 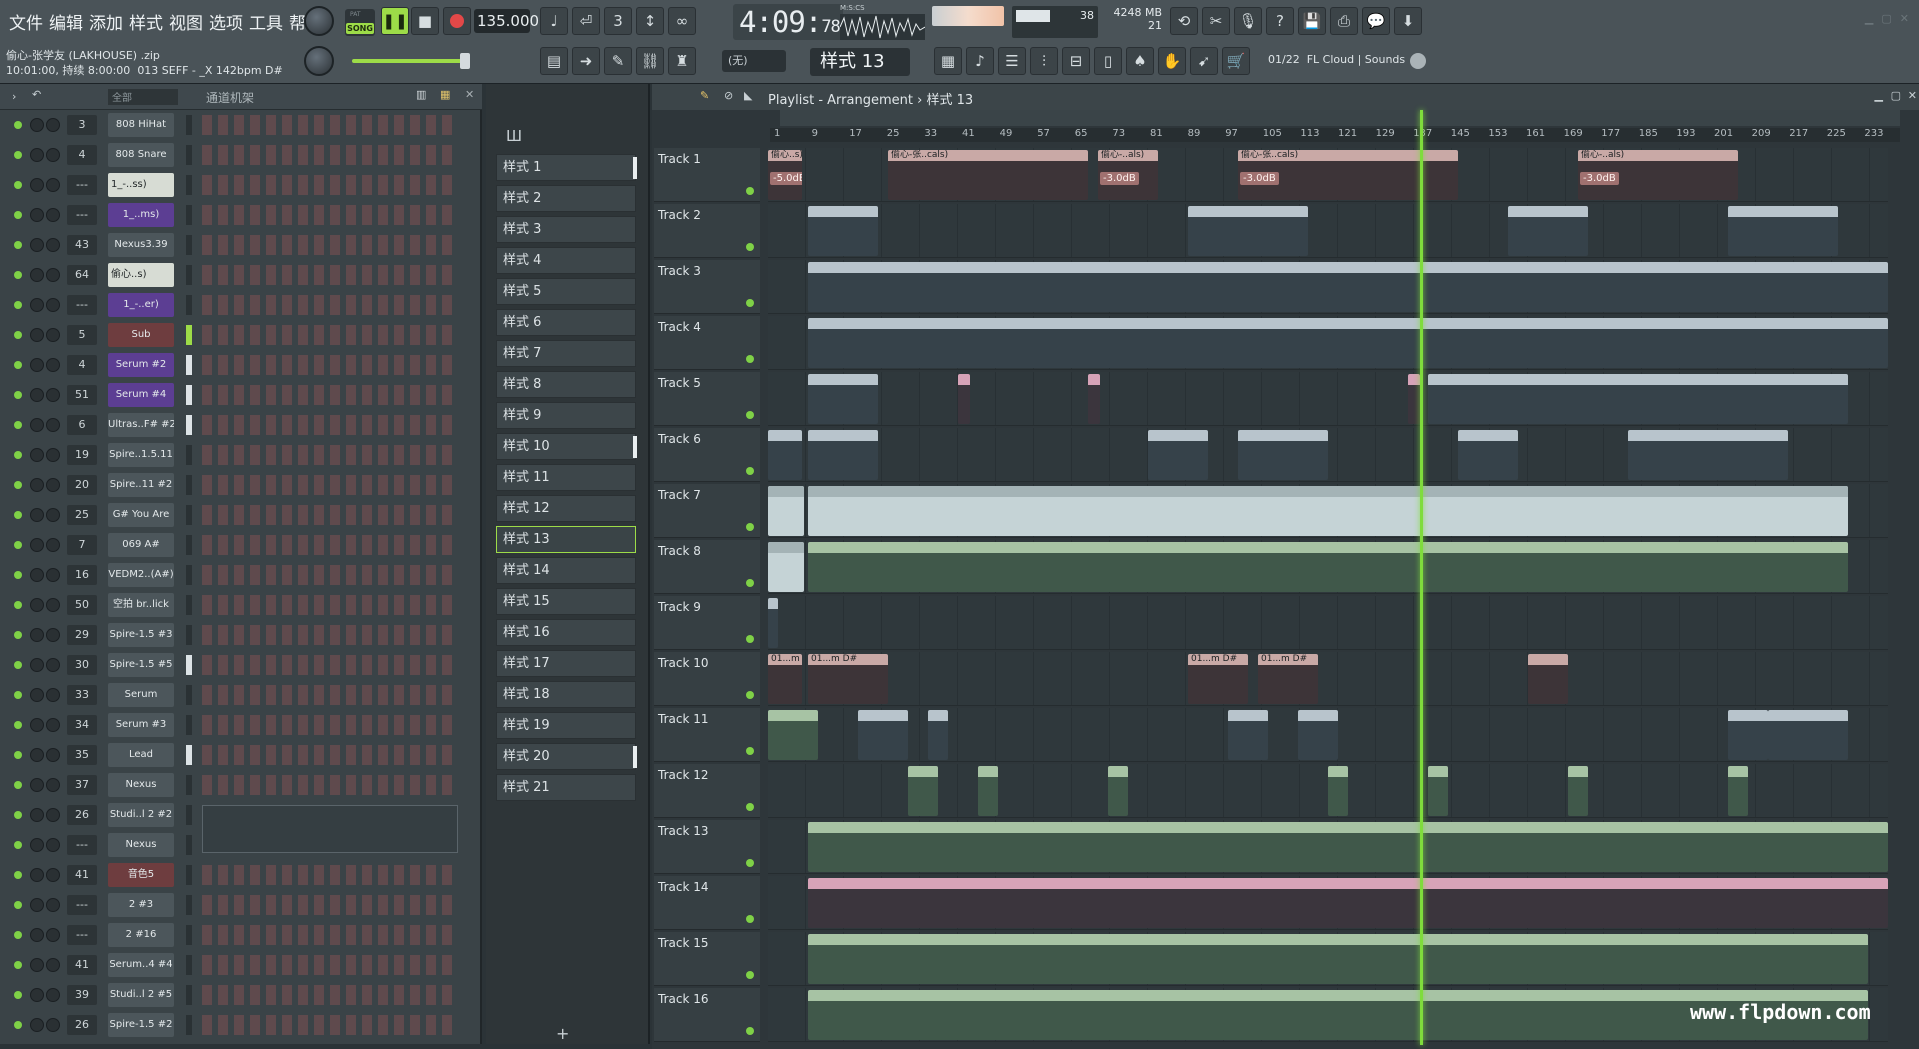 I want to click on menu-options: 选项, so click(x=226, y=21).